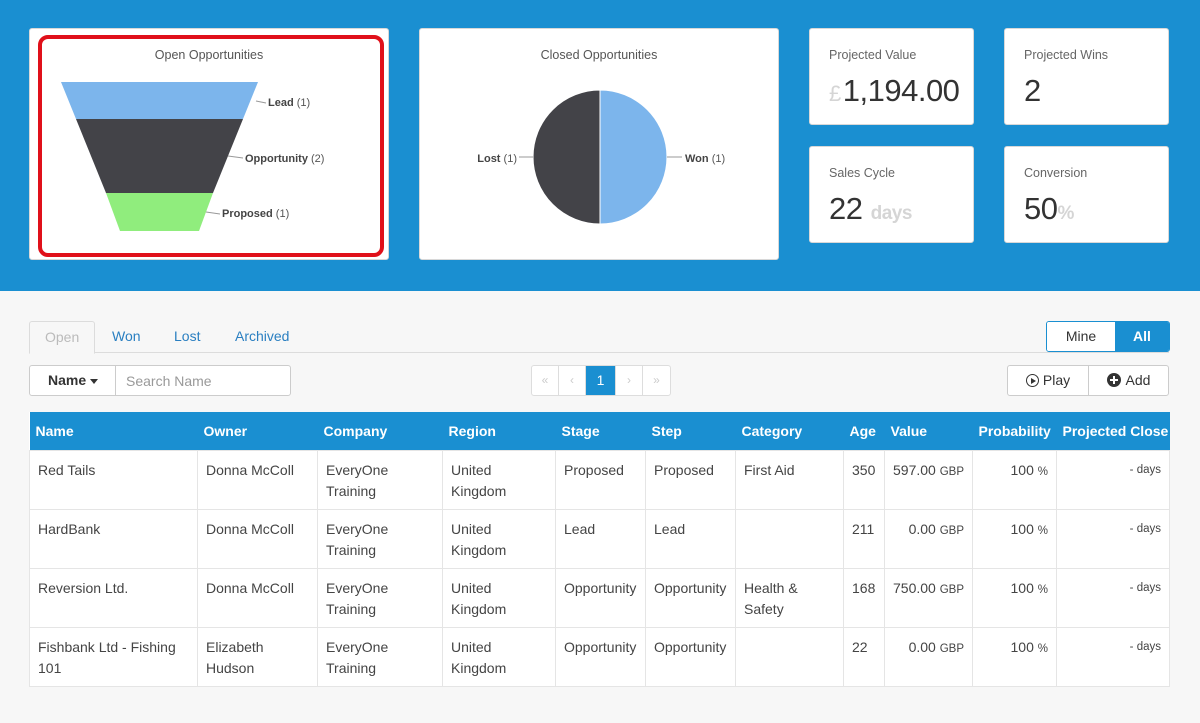 The image size is (1200, 723). I want to click on cell-stage: Proposed, so click(600, 479).